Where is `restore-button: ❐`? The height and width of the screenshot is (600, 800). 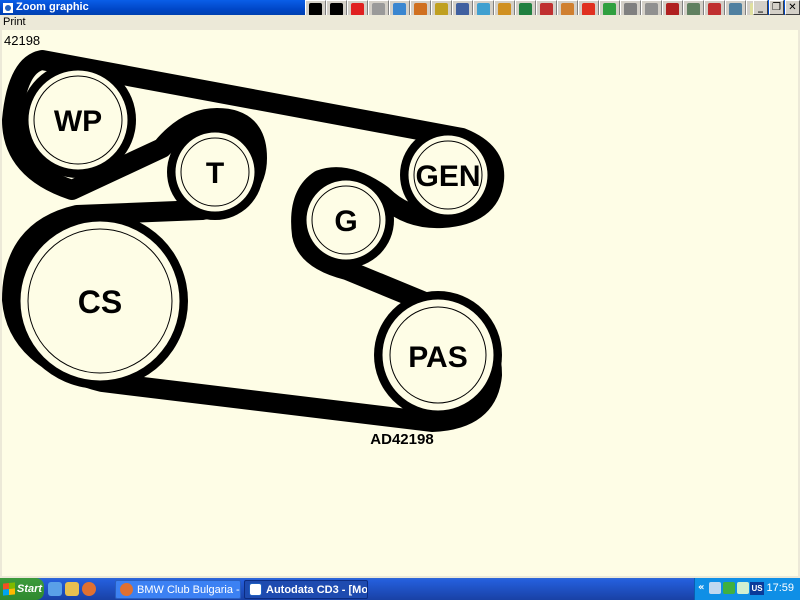 restore-button: ❐ is located at coordinates (776, 7).